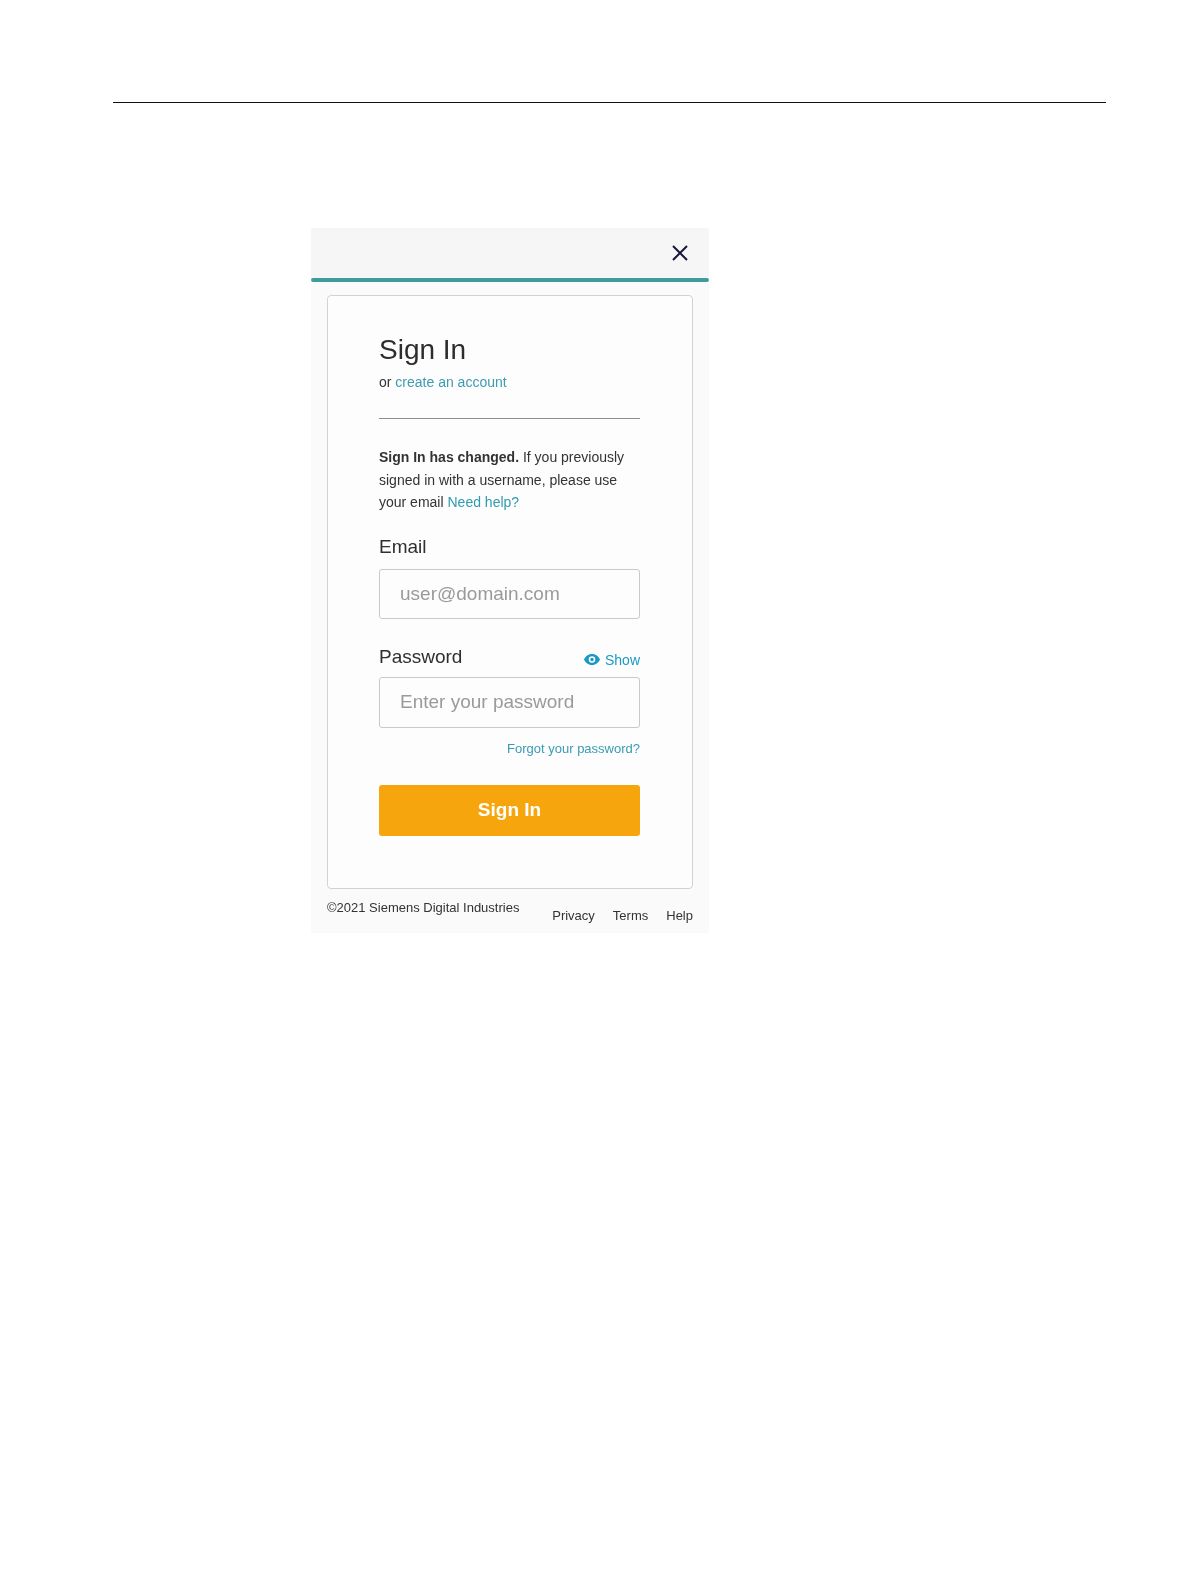  I want to click on field-label: Email, so click(403, 546).